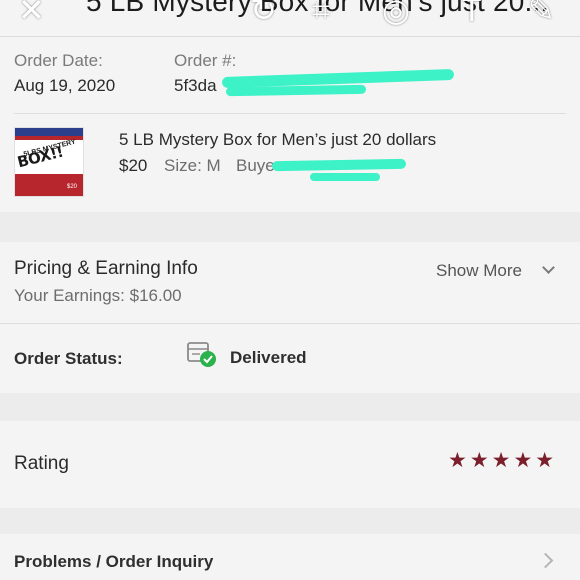  What do you see at coordinates (68, 358) in the screenshot?
I see `order-status-label: Order Status:` at bounding box center [68, 358].